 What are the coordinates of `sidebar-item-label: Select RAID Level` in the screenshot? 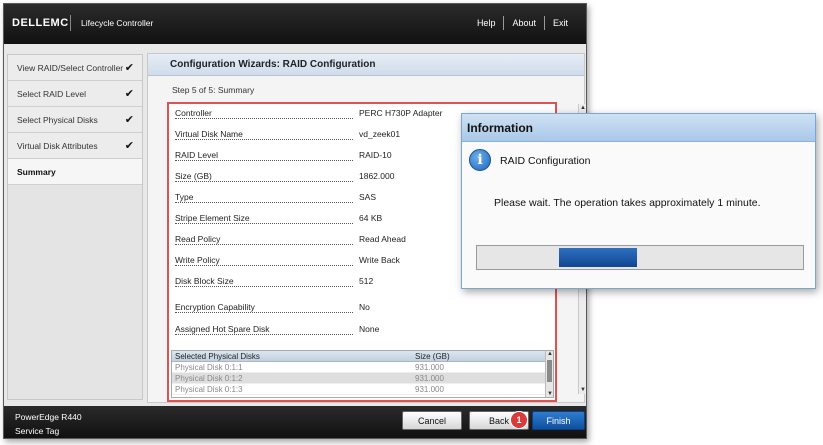 It's located at (51, 93).